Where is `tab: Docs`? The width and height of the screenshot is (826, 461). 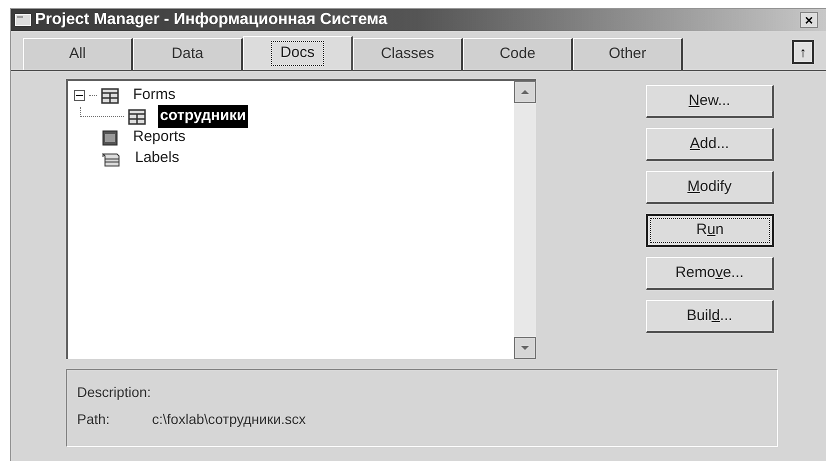
tab: Docs is located at coordinates (298, 53).